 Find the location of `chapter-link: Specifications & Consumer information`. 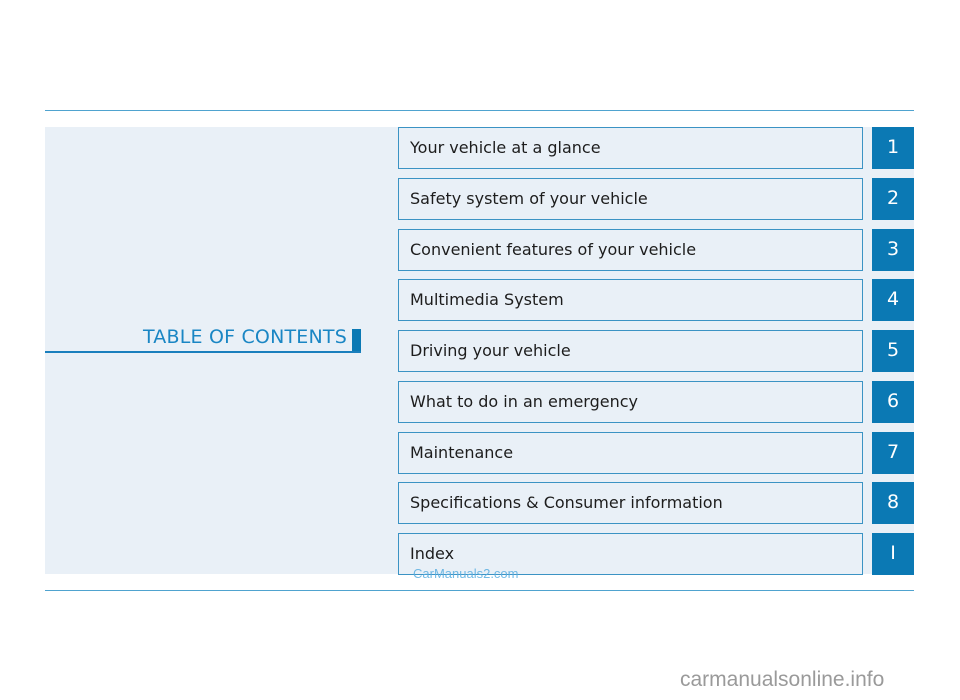

chapter-link: Specifications & Consumer information is located at coordinates (630, 503).